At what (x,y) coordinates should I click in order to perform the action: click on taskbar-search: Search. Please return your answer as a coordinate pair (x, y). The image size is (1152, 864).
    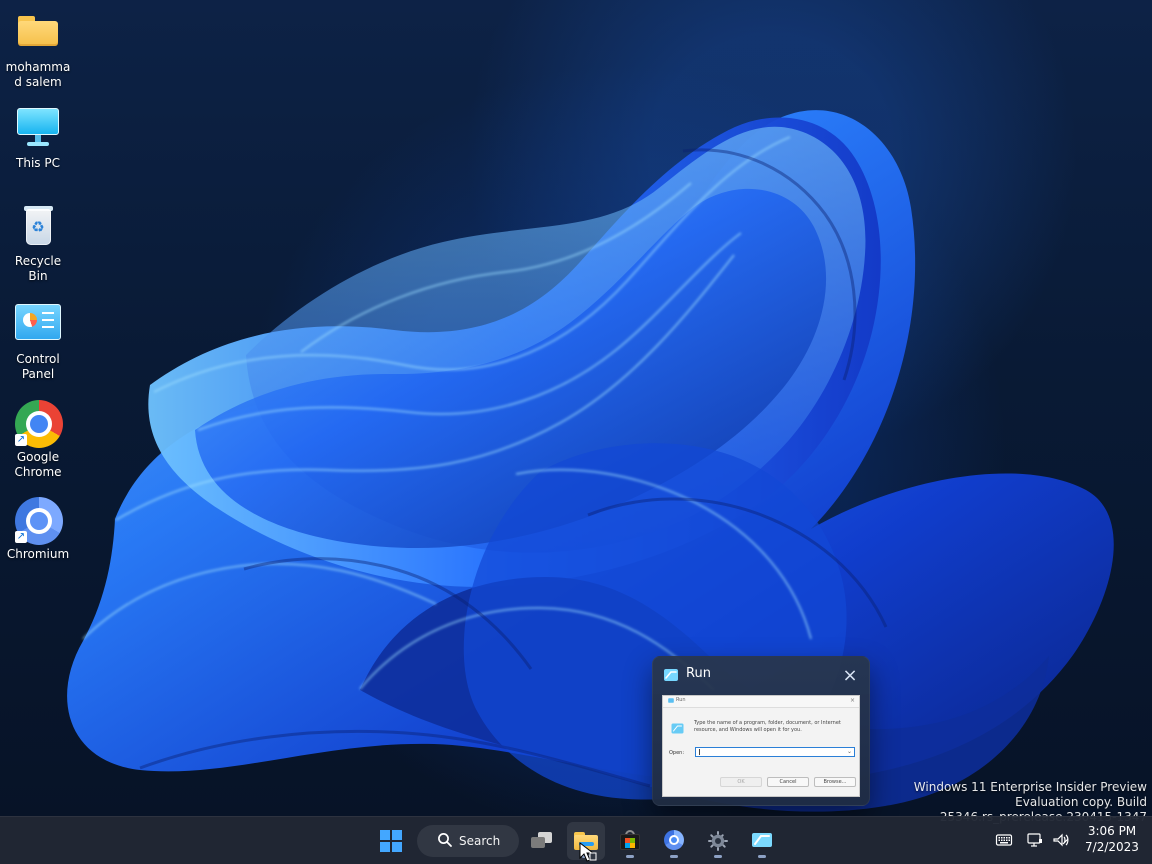
    Looking at the image, I should click on (468, 841).